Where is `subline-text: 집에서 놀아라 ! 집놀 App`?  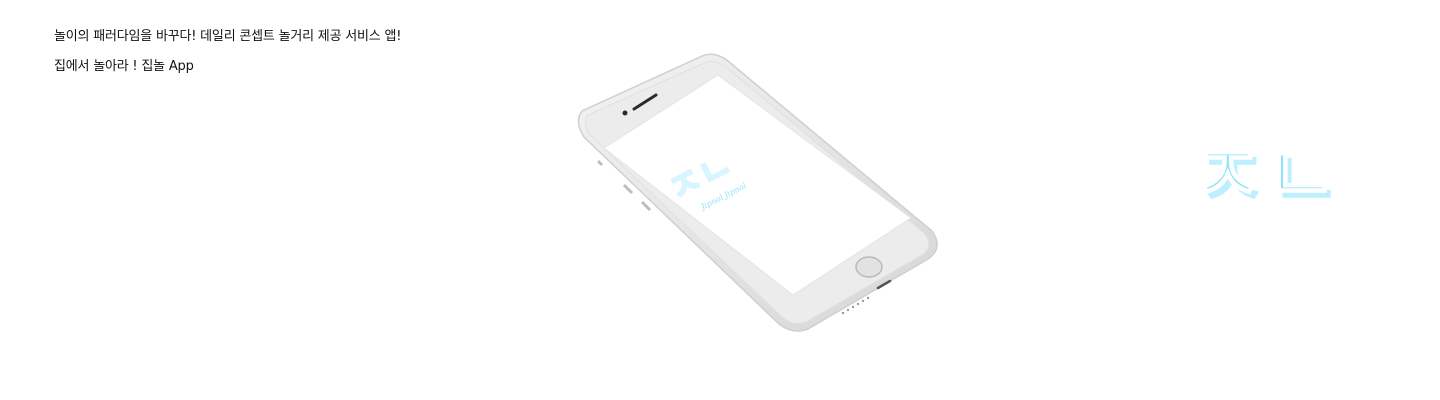 subline-text: 집에서 놀아라 ! 집놀 App is located at coordinates (124, 66).